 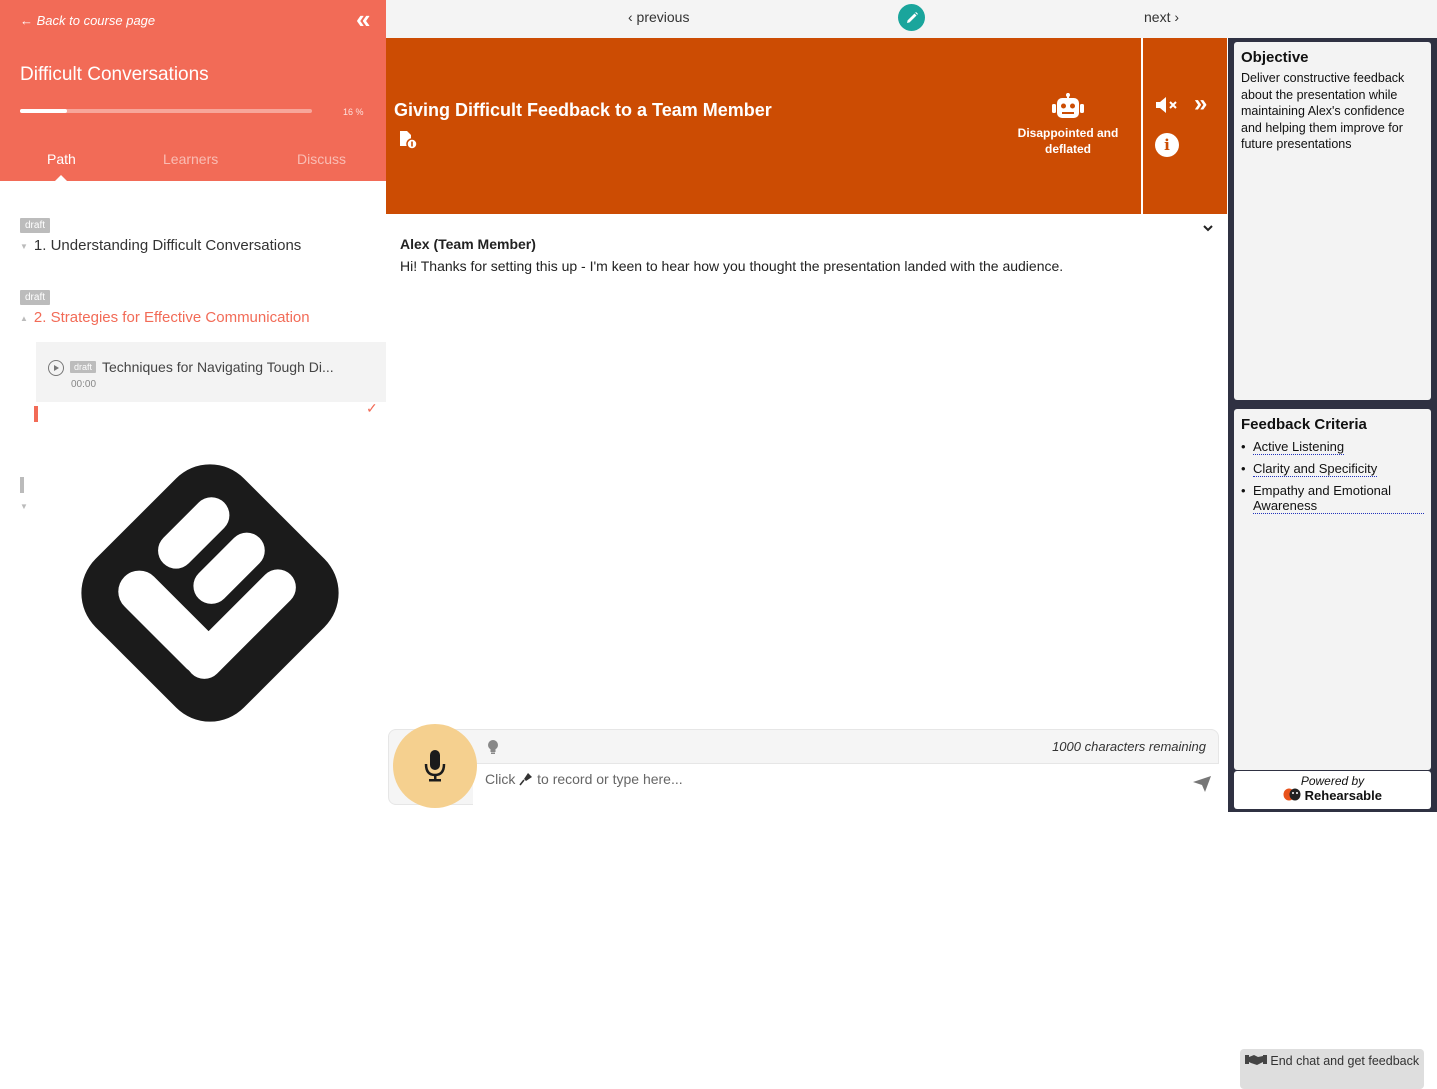 I want to click on criteria-item: • Active Listening, so click(x=1332, y=447).